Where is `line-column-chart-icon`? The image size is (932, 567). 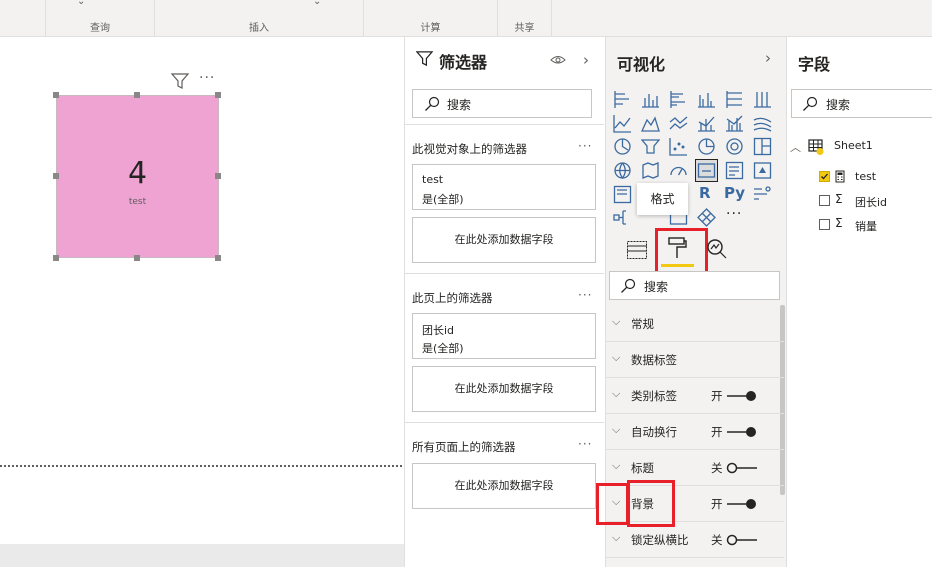
line-column-chart-icon is located at coordinates (706, 123).